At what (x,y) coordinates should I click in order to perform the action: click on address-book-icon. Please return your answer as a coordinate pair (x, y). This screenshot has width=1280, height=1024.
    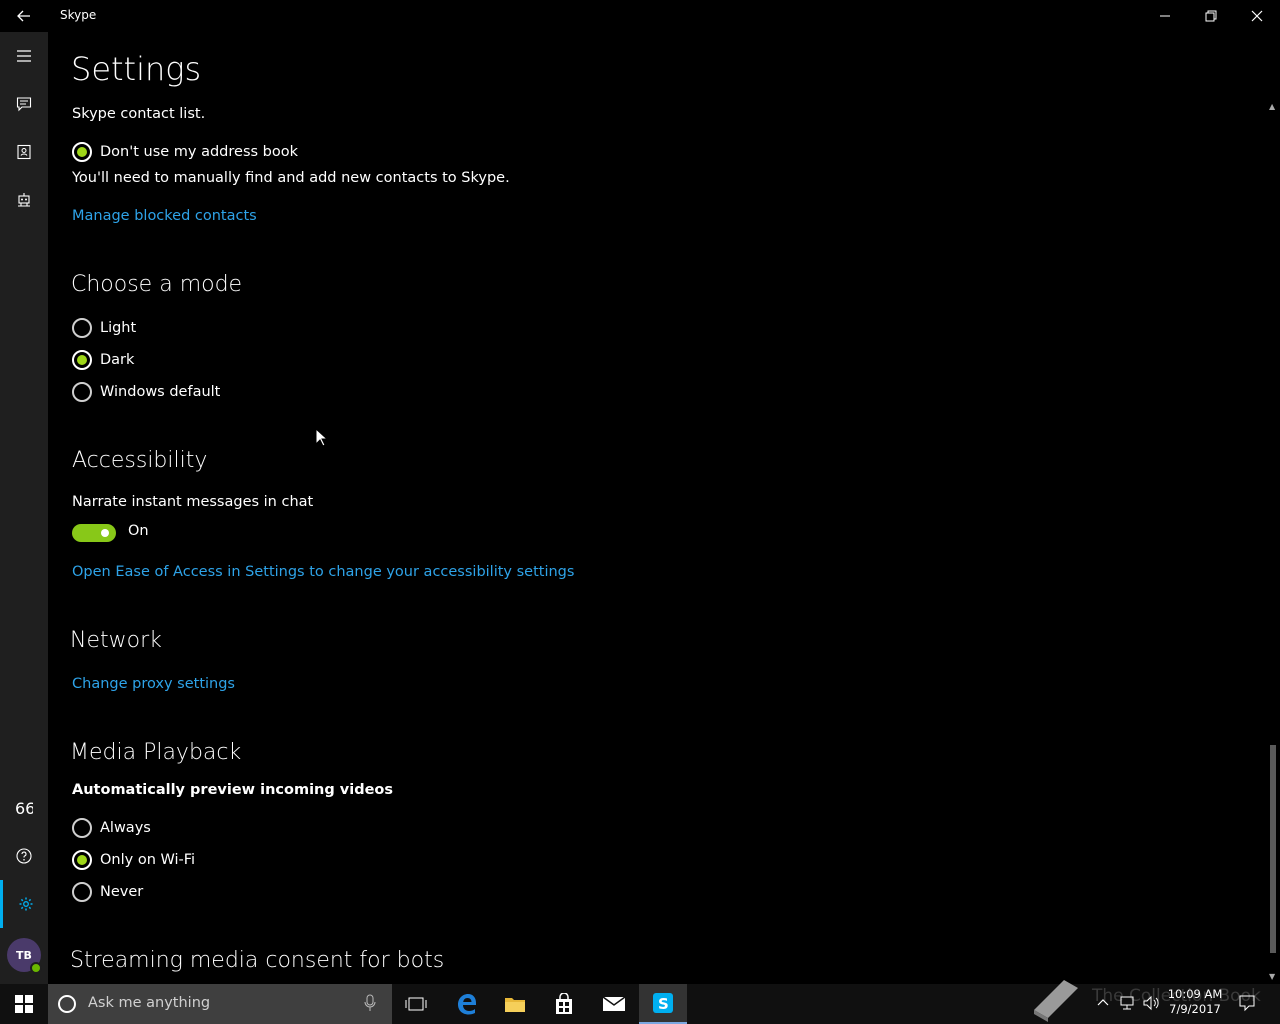
    Looking at the image, I should click on (24, 152).